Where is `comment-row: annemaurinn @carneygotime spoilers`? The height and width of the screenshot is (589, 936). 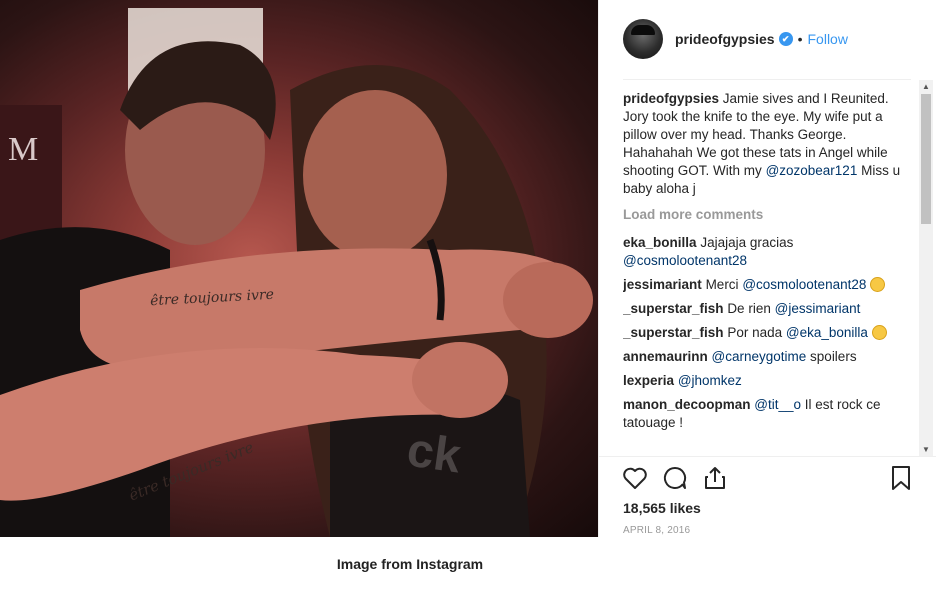 comment-row: annemaurinn @carneygotime spoilers is located at coordinates (769, 357).